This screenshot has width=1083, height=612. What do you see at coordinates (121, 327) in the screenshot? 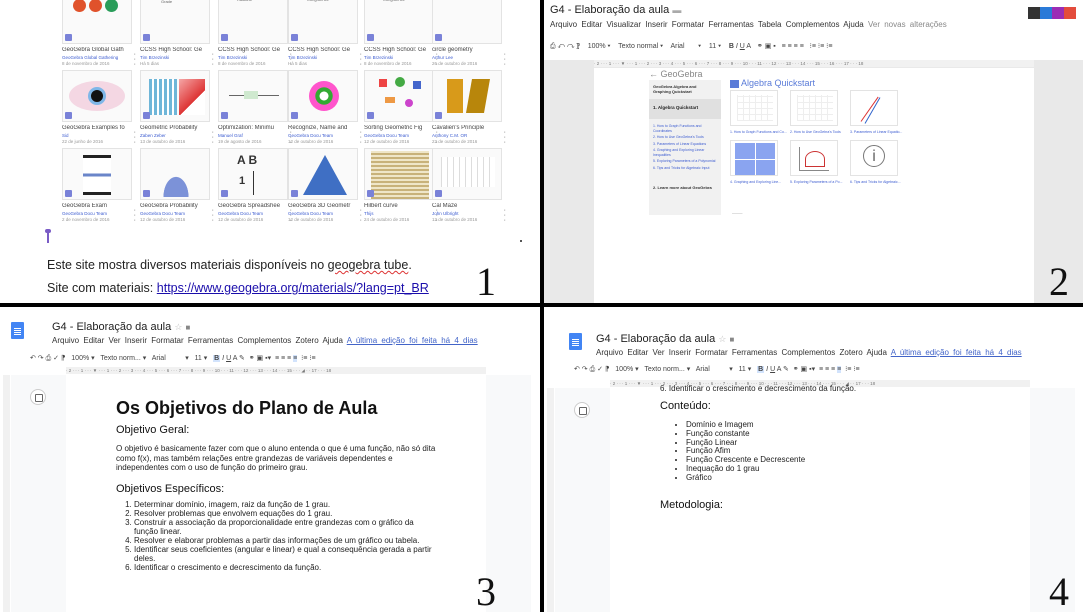
I see `doc-title: G4 - Elaboração da aula ☆ ■` at bounding box center [121, 327].